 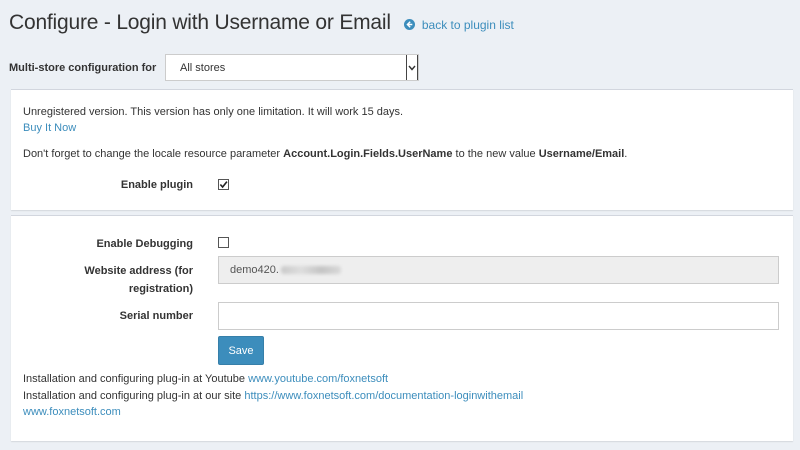 I want to click on buy-it-now-link: Buy It Now, so click(x=49, y=128).